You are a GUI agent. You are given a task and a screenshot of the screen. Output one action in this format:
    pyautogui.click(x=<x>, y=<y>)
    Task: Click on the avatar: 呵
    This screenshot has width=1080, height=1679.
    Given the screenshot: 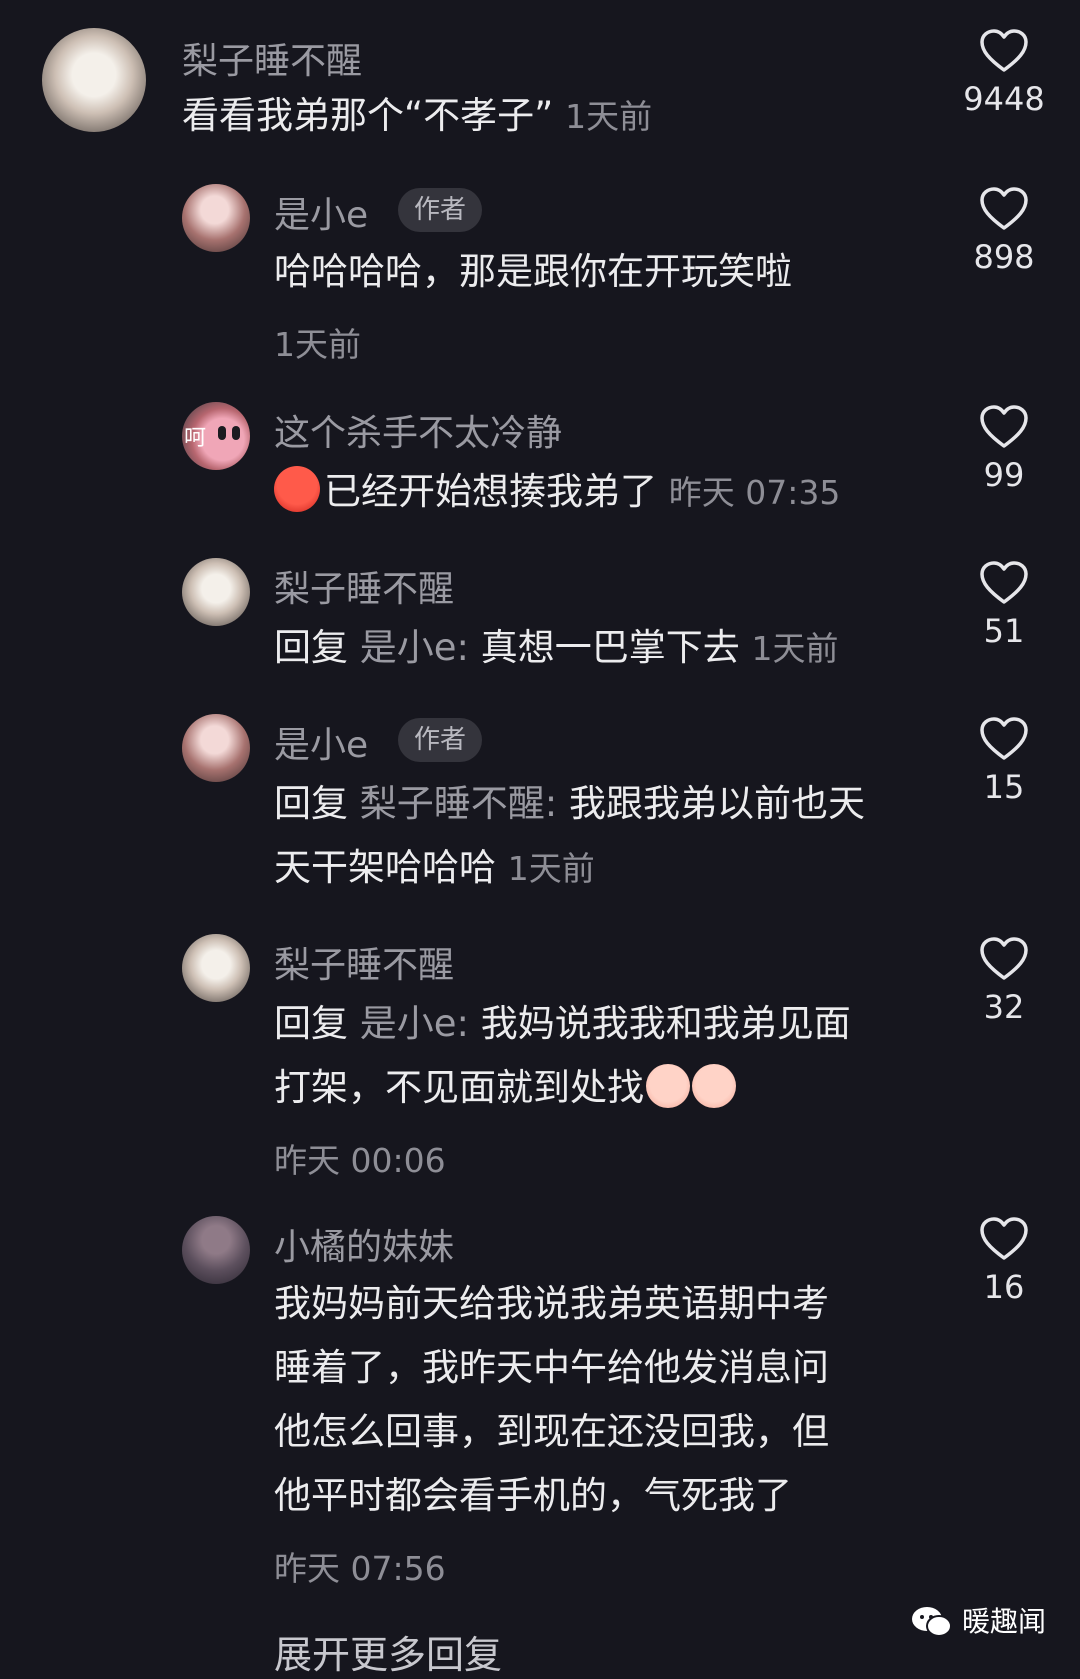 What is the action you would take?
    pyautogui.click(x=216, y=436)
    